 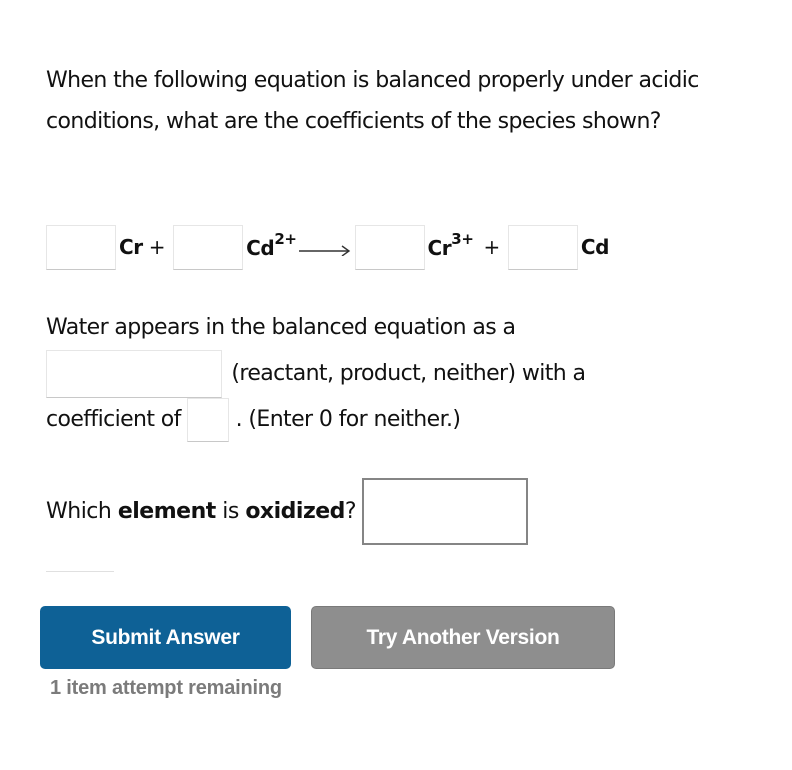 What do you see at coordinates (542, 247) in the screenshot?
I see `coefficient-input-cd-product` at bounding box center [542, 247].